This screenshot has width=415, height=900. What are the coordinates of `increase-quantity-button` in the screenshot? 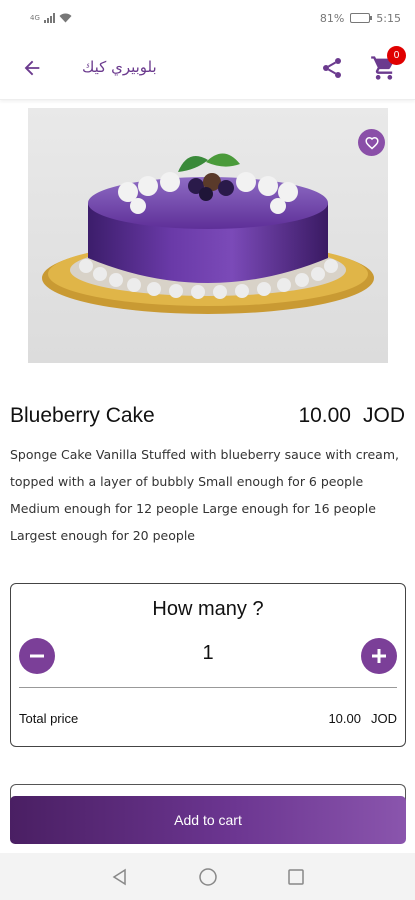 It's located at (379, 656).